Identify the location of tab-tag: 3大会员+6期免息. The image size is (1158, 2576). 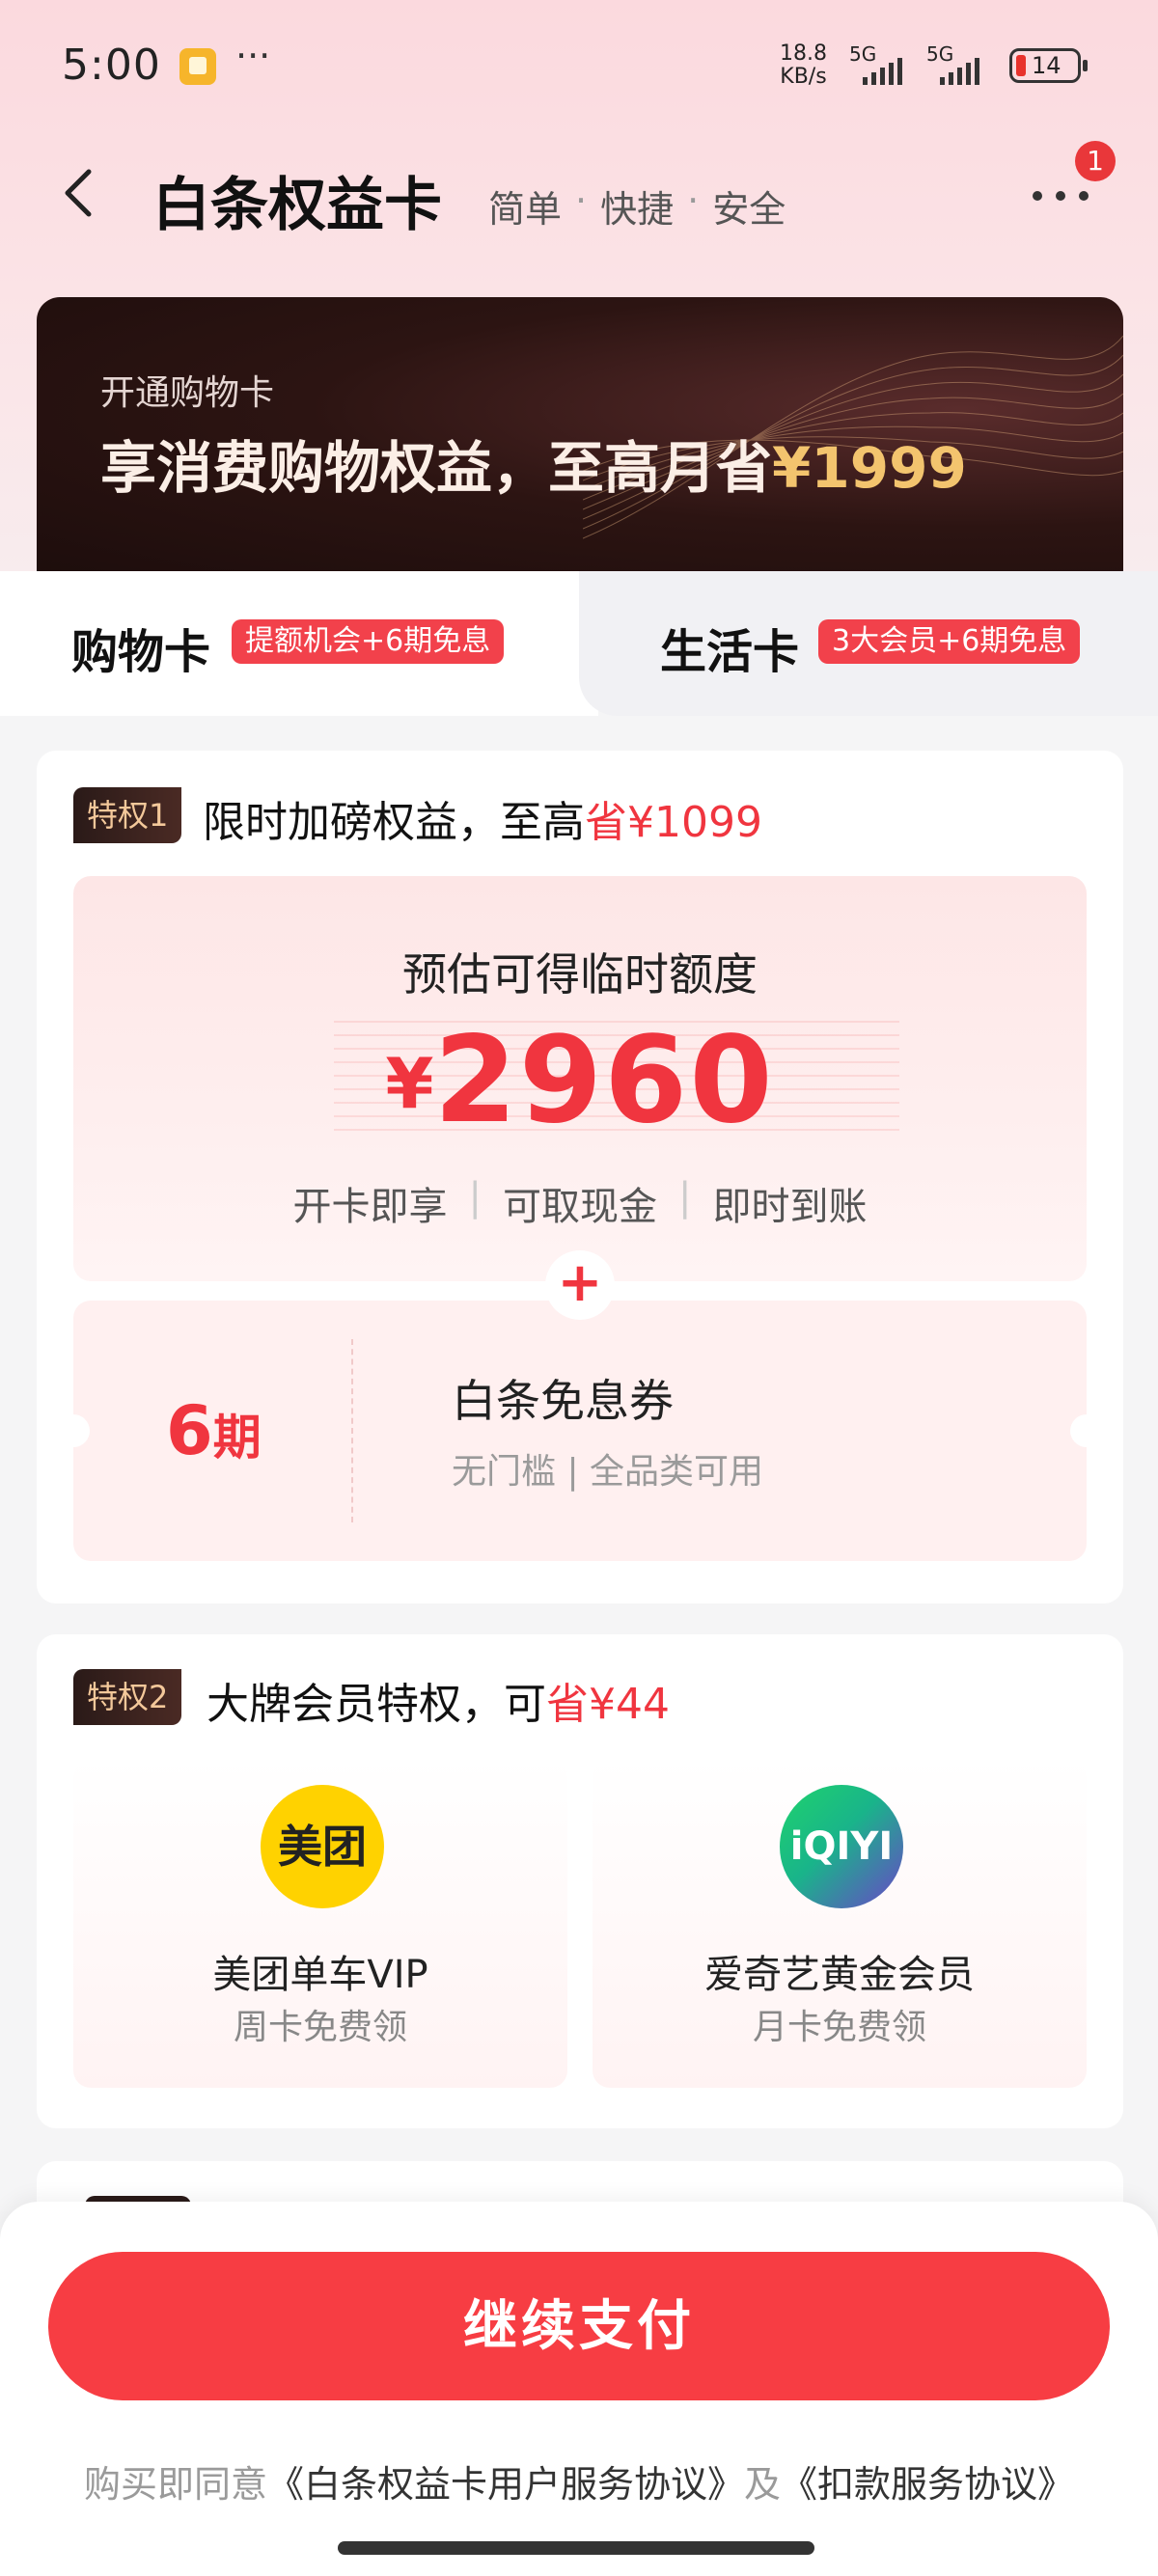
(949, 641).